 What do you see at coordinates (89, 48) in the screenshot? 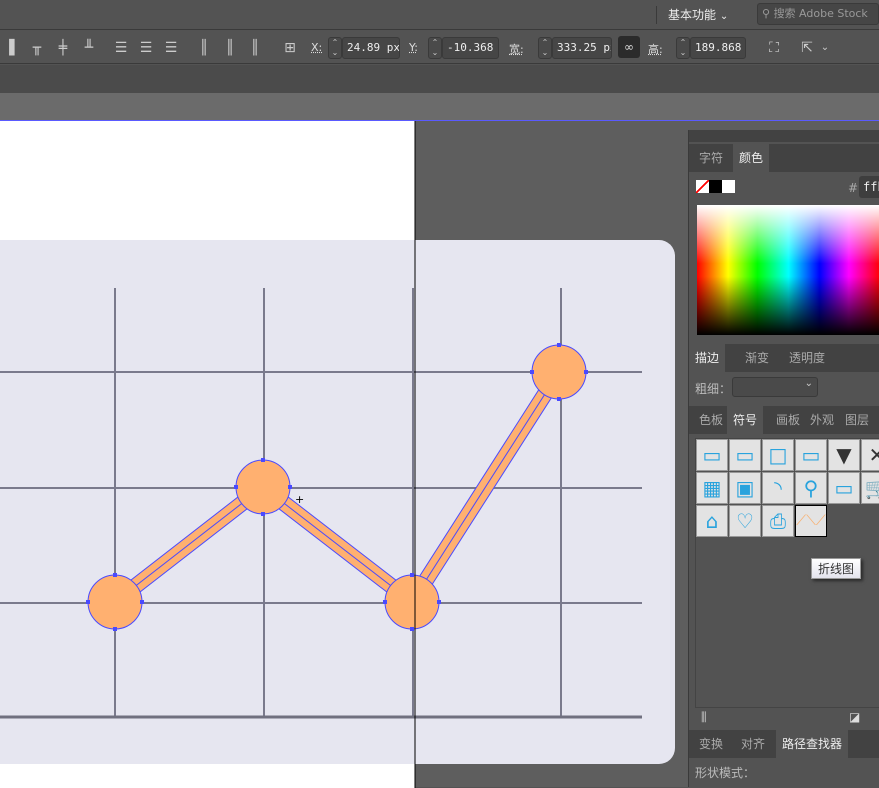
I see `align-bottom-icon: ╨` at bounding box center [89, 48].